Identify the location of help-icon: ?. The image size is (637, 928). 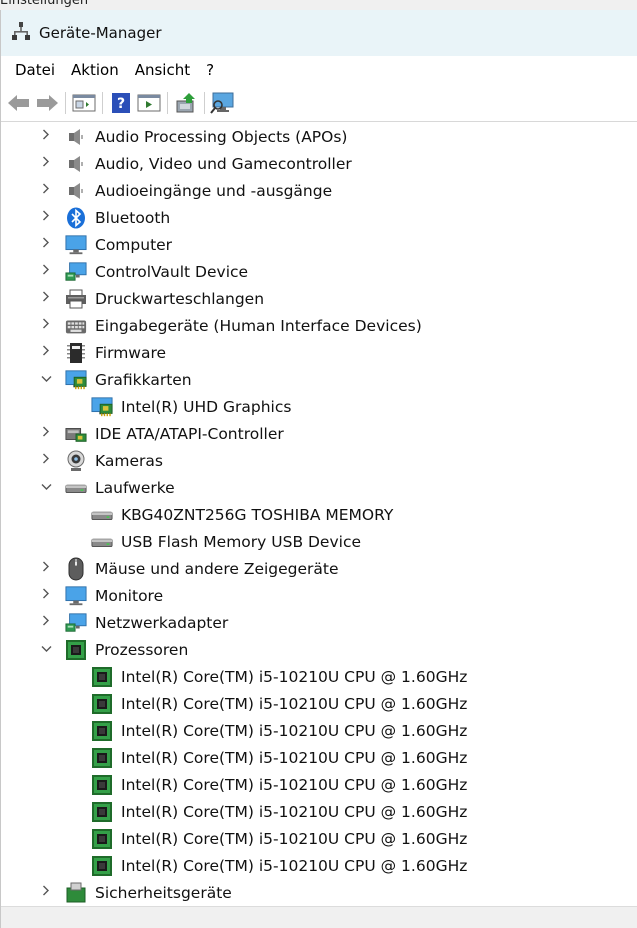
(121, 103).